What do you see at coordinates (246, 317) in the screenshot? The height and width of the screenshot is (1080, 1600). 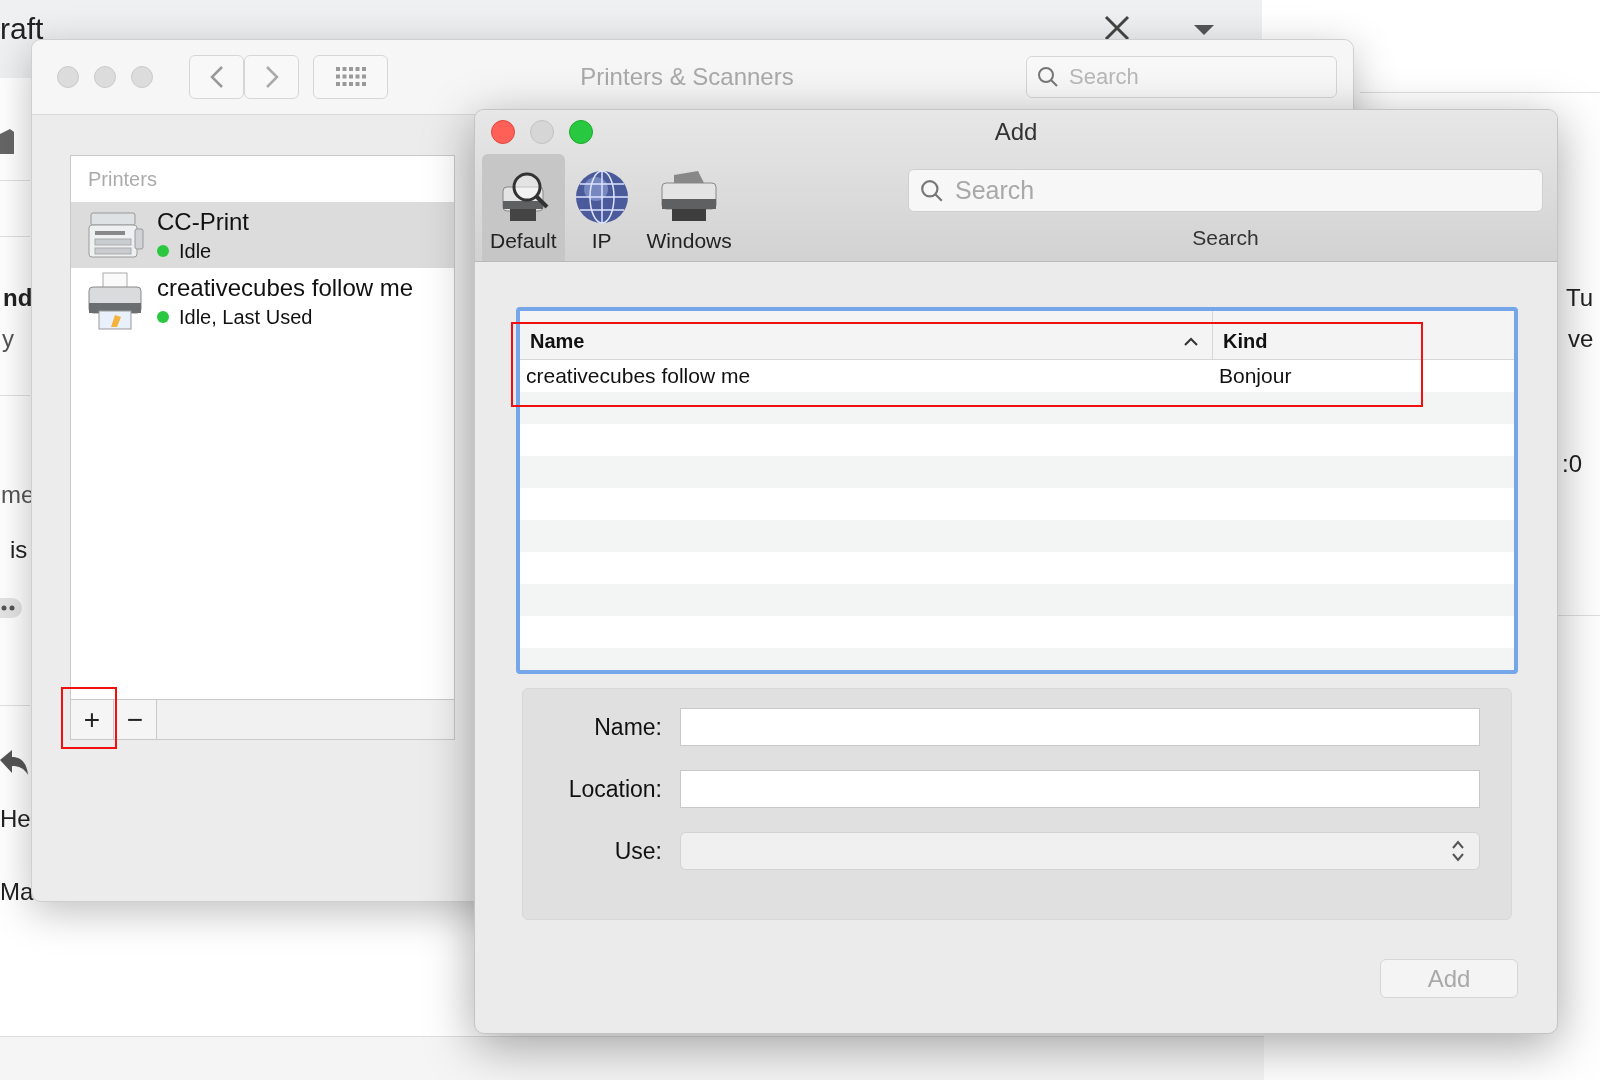 I see `printer-status: Idle, Last Used` at bounding box center [246, 317].